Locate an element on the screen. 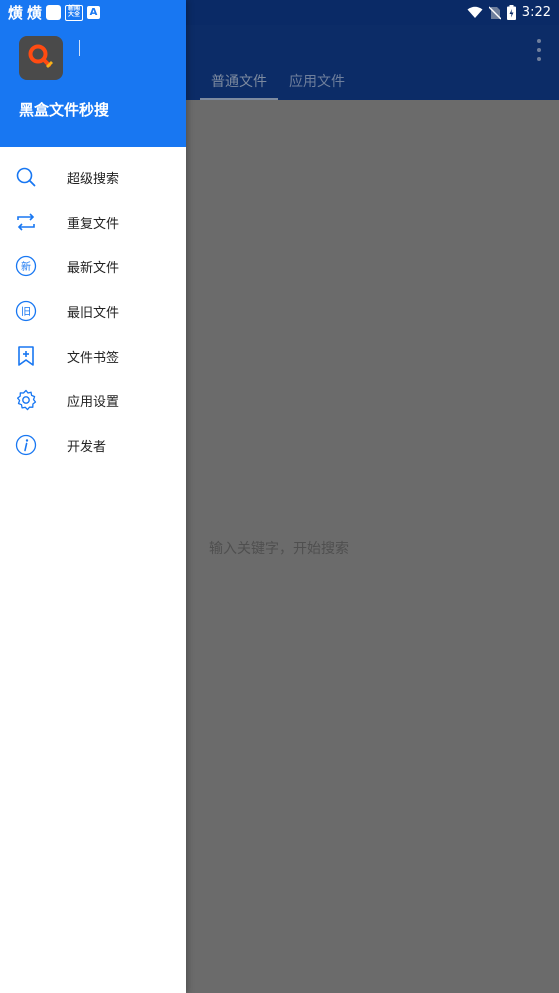 Image resolution: width=559 pixels, height=993 pixels. battery-charging-icon is located at coordinates (511, 12).